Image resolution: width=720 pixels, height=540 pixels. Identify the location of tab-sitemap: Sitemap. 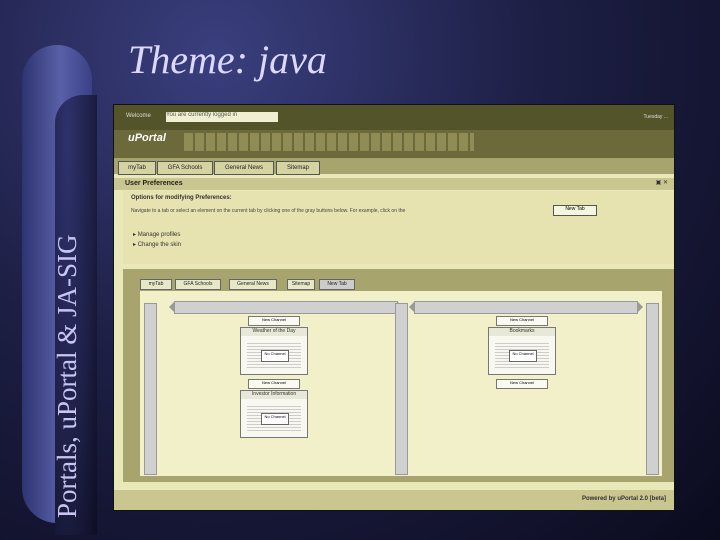
(298, 168).